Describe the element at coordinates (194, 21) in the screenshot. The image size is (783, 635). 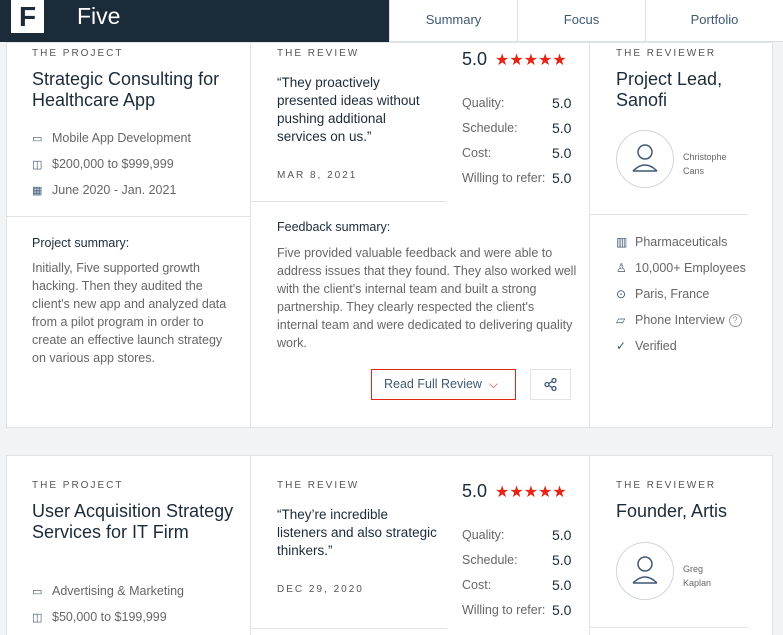
I see `brand-header: F Five` at that location.